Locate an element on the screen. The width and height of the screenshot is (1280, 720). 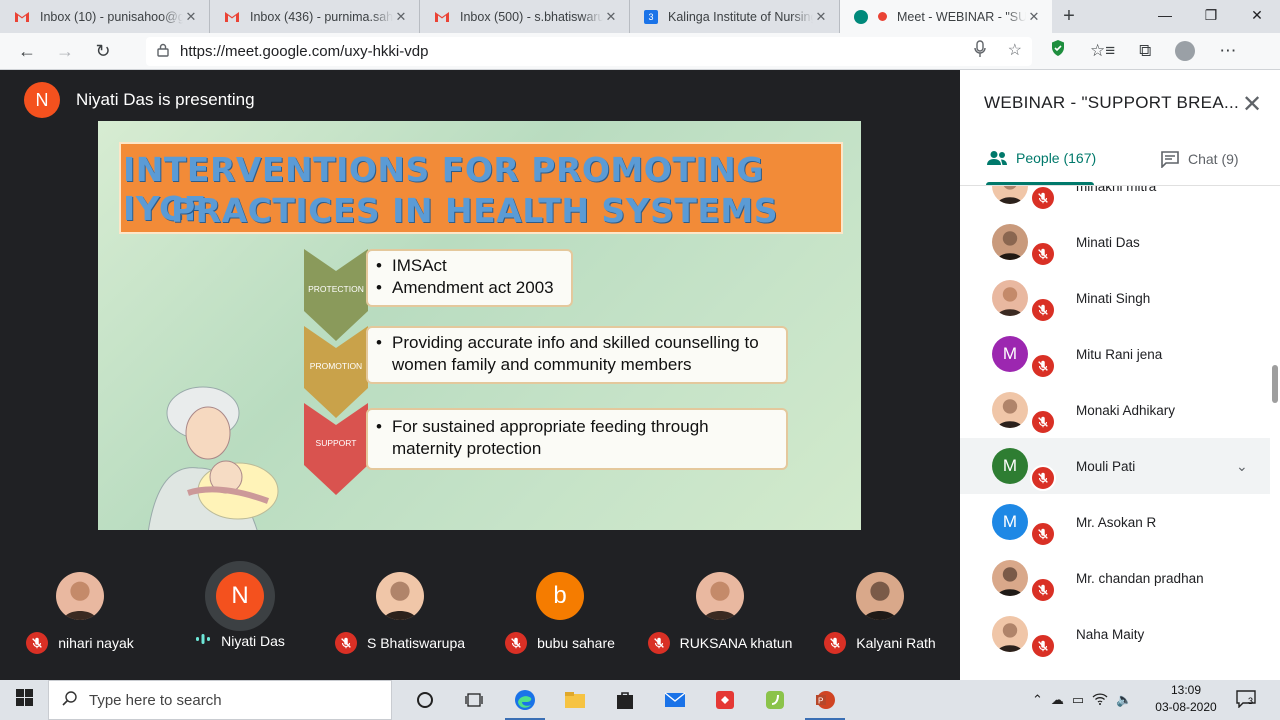
microphone-icon is located at coordinates (979, 51).